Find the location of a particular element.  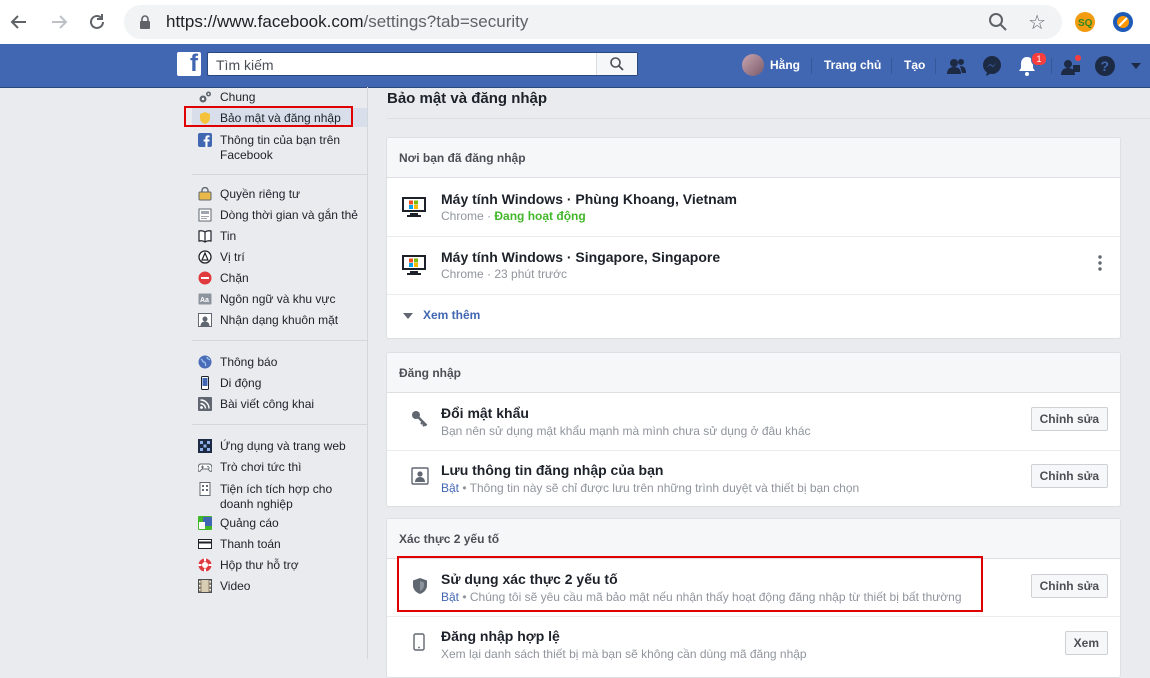

sidebar-item-mobile: Di động is located at coordinates (279, 383).